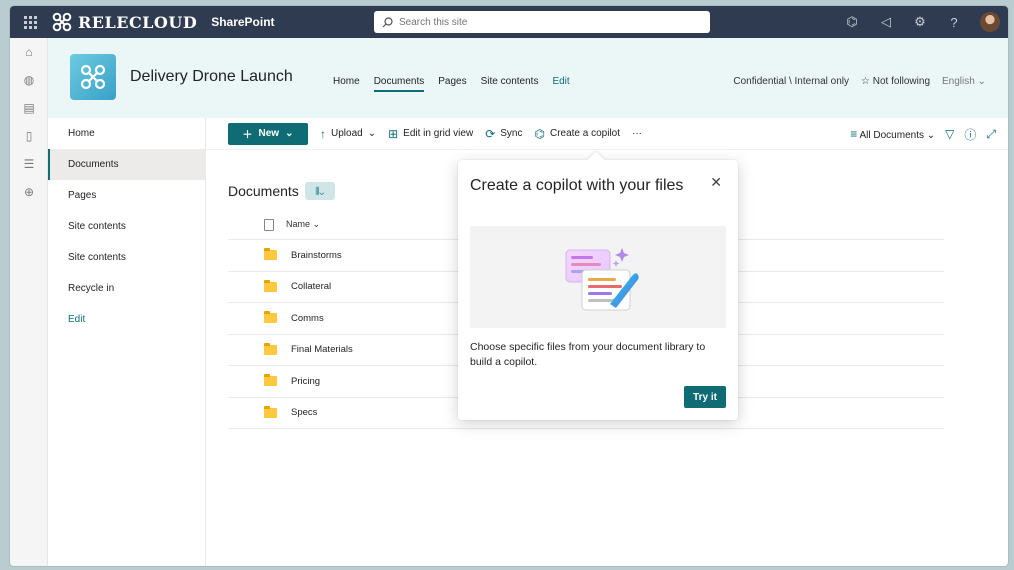  What do you see at coordinates (596, 160) in the screenshot?
I see `popover-arrow` at bounding box center [596, 160].